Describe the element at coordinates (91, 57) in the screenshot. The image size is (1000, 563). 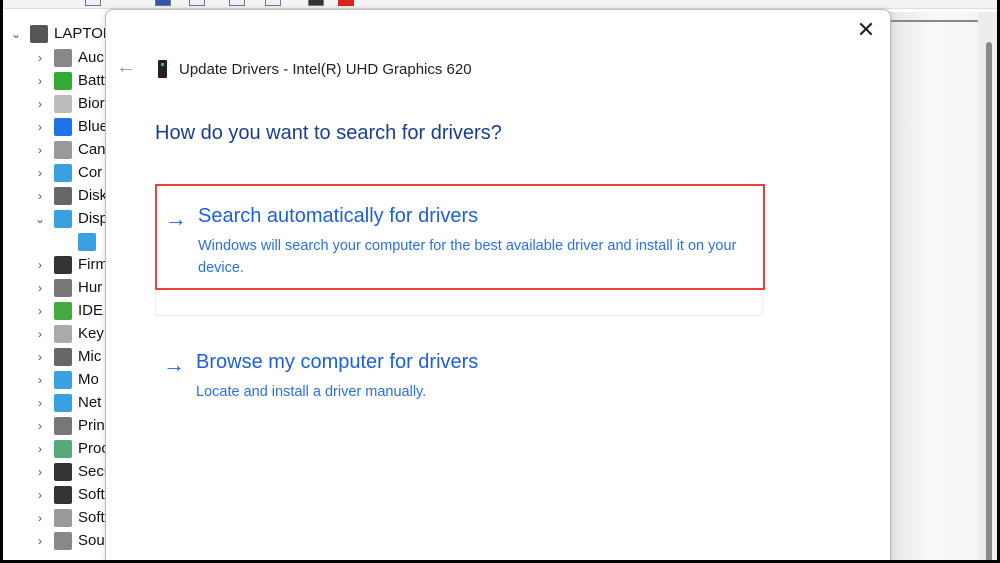
I see `tree-item-label: Auc` at that location.